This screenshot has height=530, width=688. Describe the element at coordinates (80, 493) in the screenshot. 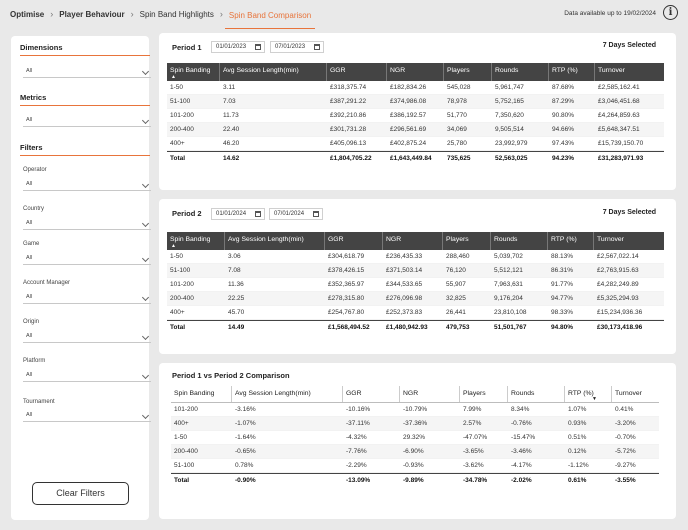

I see `clear-filters-button: Clear Filters` at that location.